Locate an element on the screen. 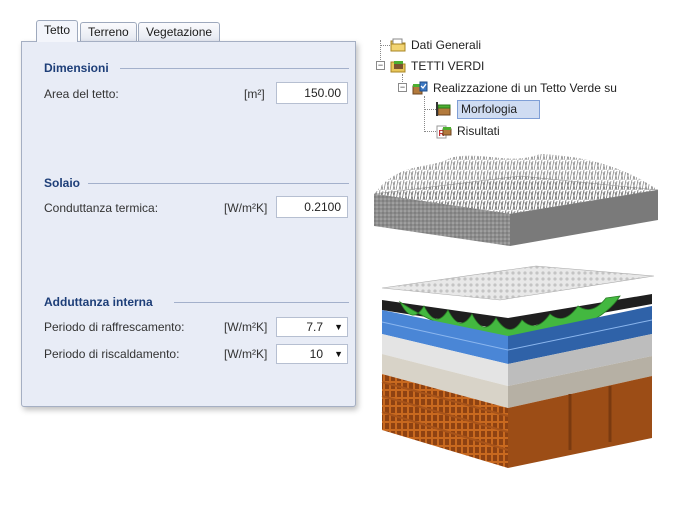 This screenshot has width=676, height=506. tree-item-tetti-verdi: TETTI VERDI is located at coordinates (437, 66).